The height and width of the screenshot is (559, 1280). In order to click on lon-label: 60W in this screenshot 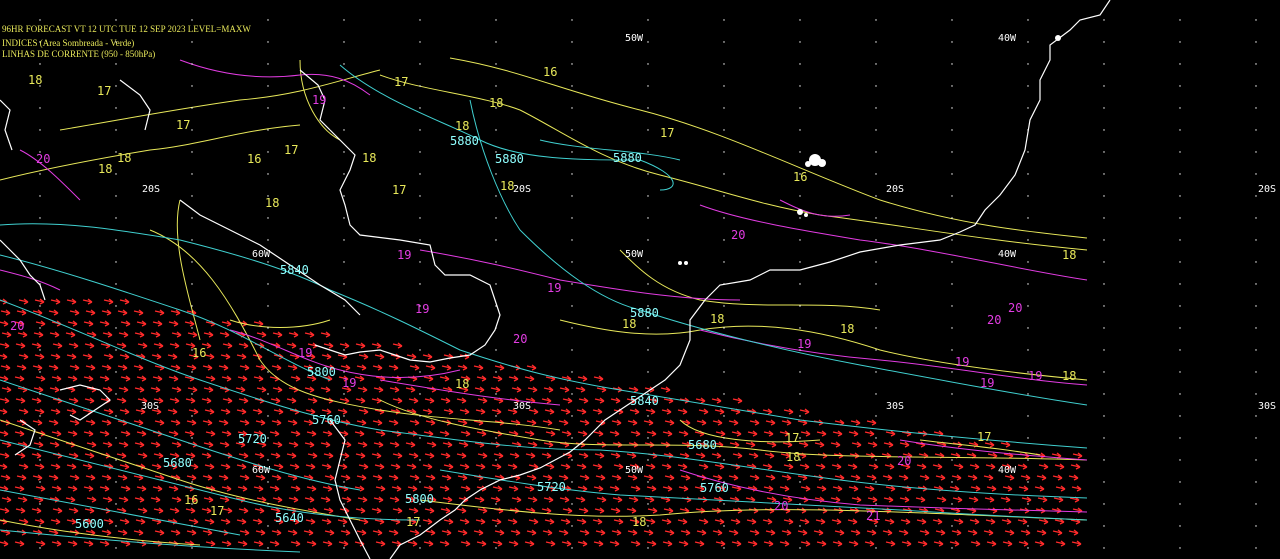, I will do `click(261, 470)`.